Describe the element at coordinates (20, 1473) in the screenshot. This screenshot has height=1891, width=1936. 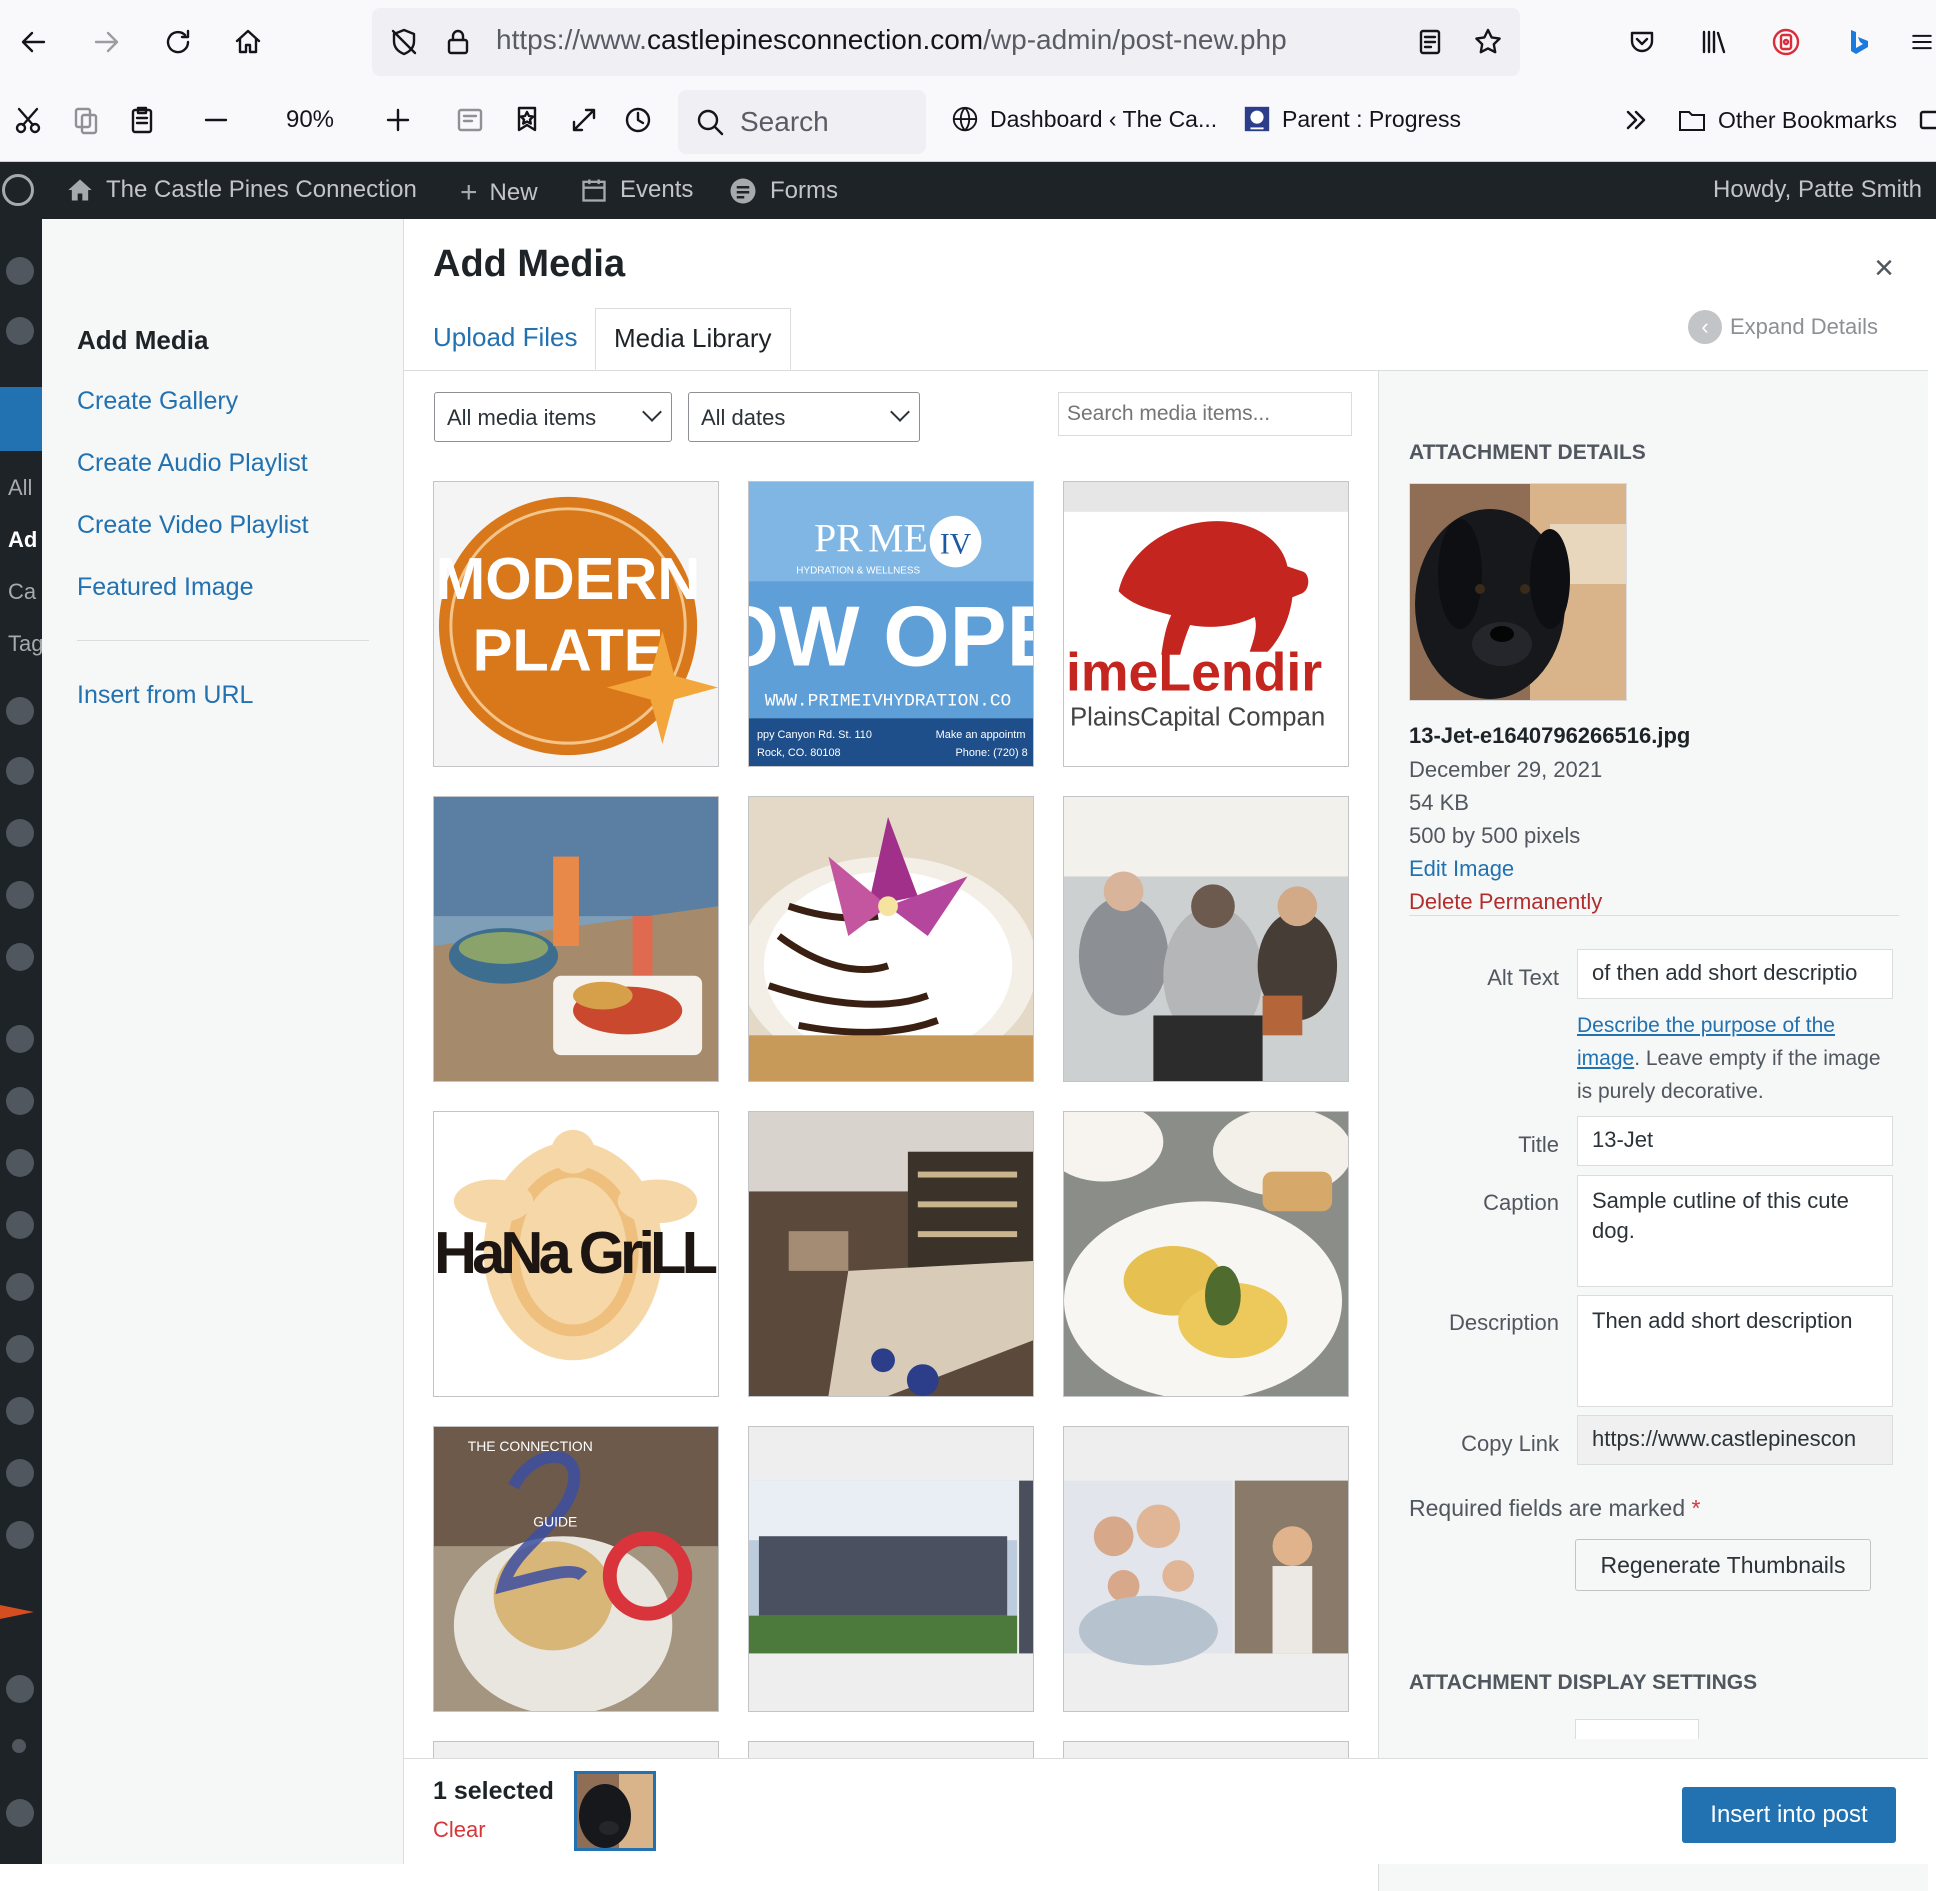
I see `search2-menu-icon` at that location.